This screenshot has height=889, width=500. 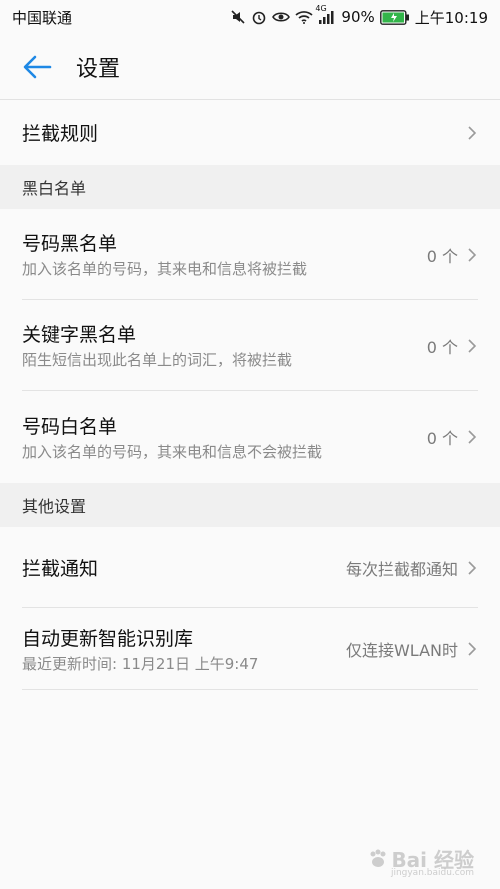 What do you see at coordinates (378, 858) in the screenshot?
I see `paw-icon` at bounding box center [378, 858].